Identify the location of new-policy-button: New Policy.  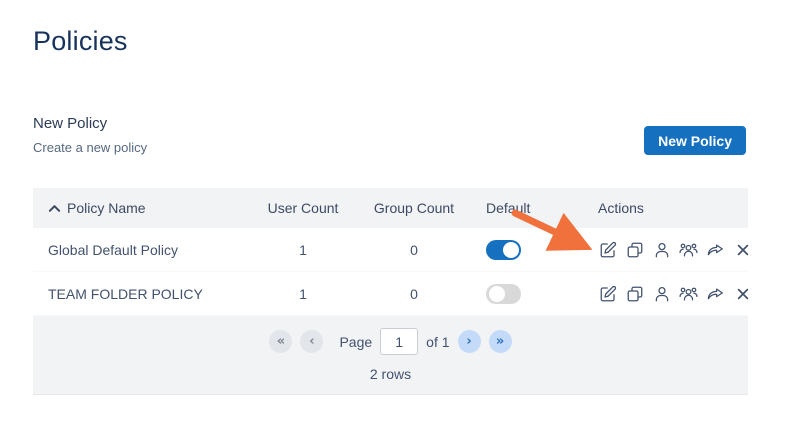
(695, 140).